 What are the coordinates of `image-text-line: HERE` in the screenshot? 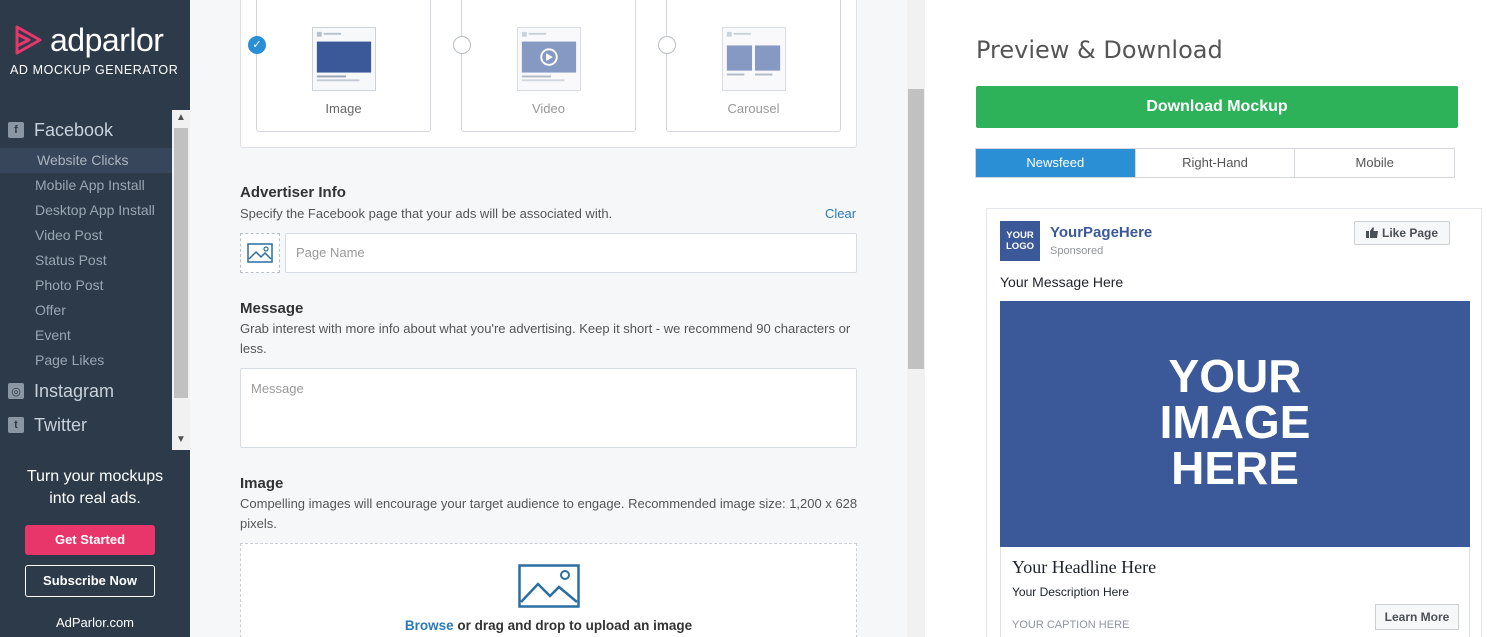 It's located at (1235, 468).